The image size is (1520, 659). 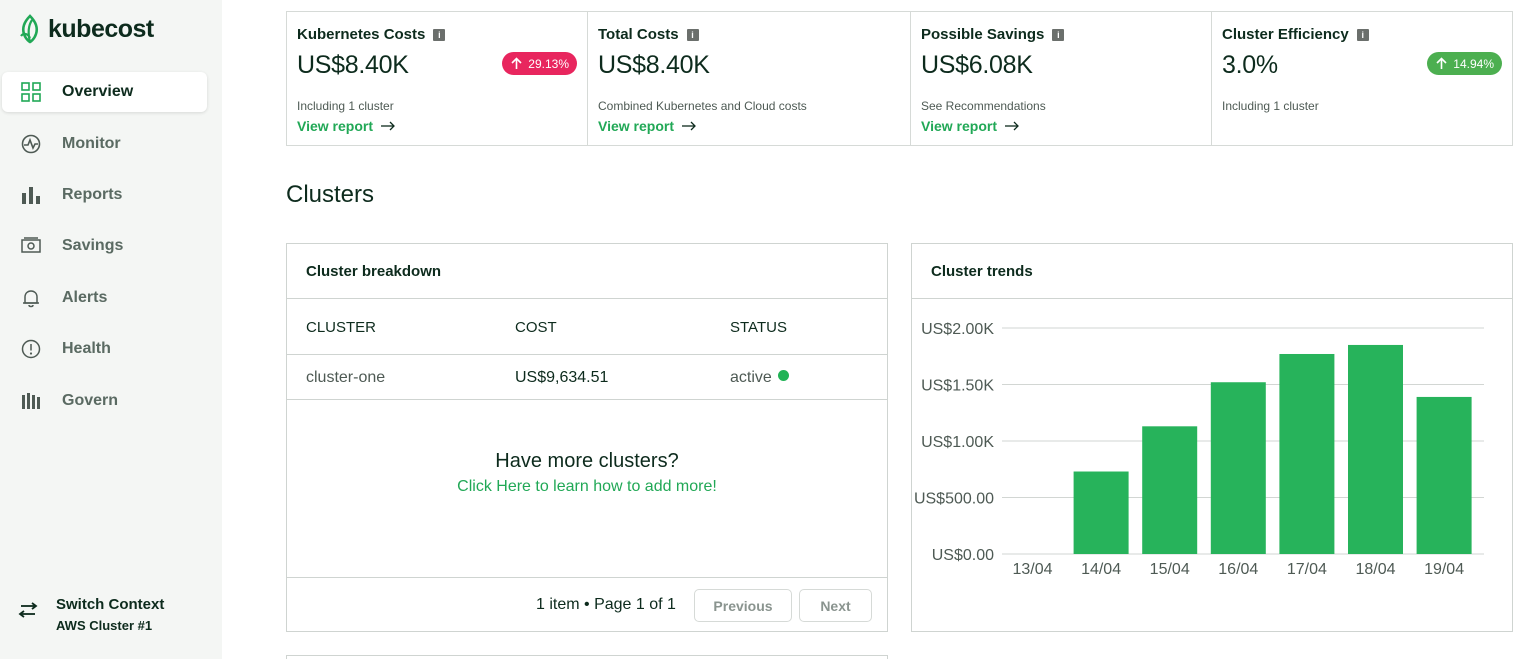 I want to click on column-header-status: STATUS, so click(x=758, y=327).